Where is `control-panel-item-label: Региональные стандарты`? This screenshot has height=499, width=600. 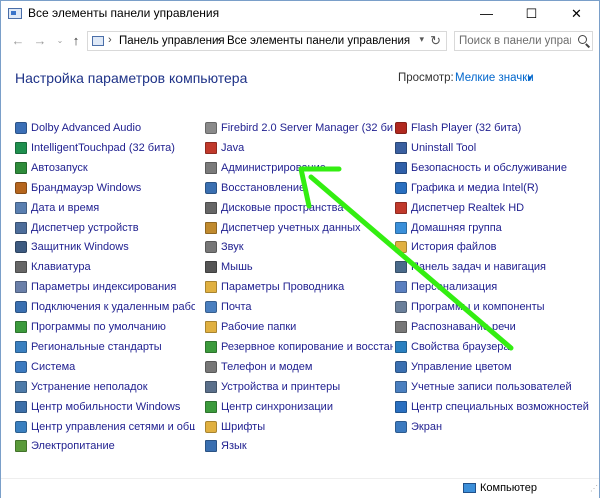 control-panel-item-label: Региональные стандарты is located at coordinates (96, 346).